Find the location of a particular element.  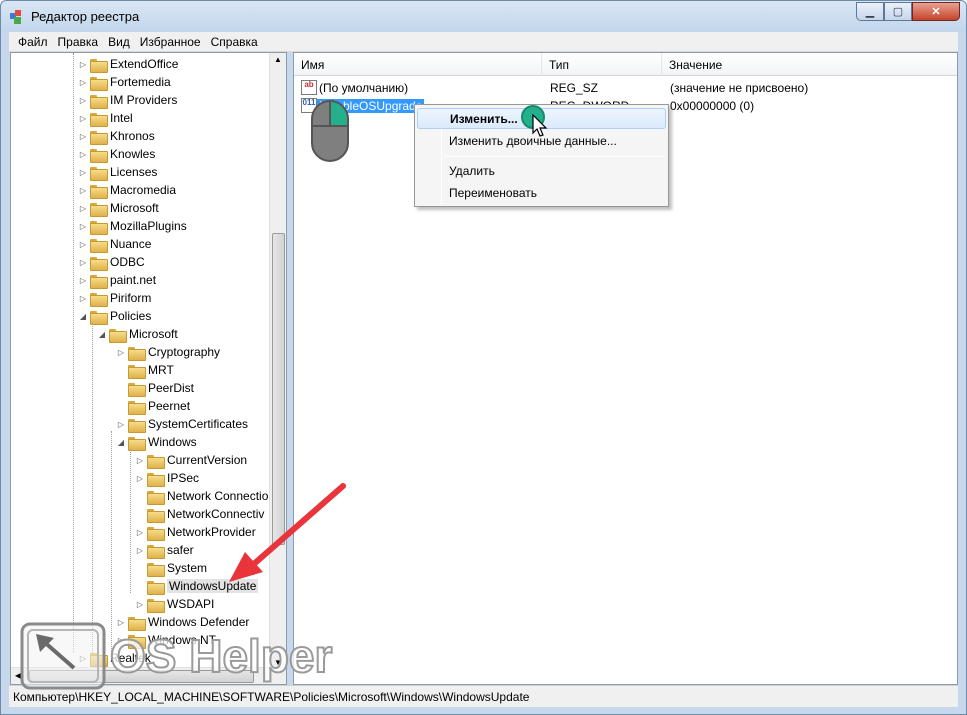

column-header-name: Имя is located at coordinates (418, 64).